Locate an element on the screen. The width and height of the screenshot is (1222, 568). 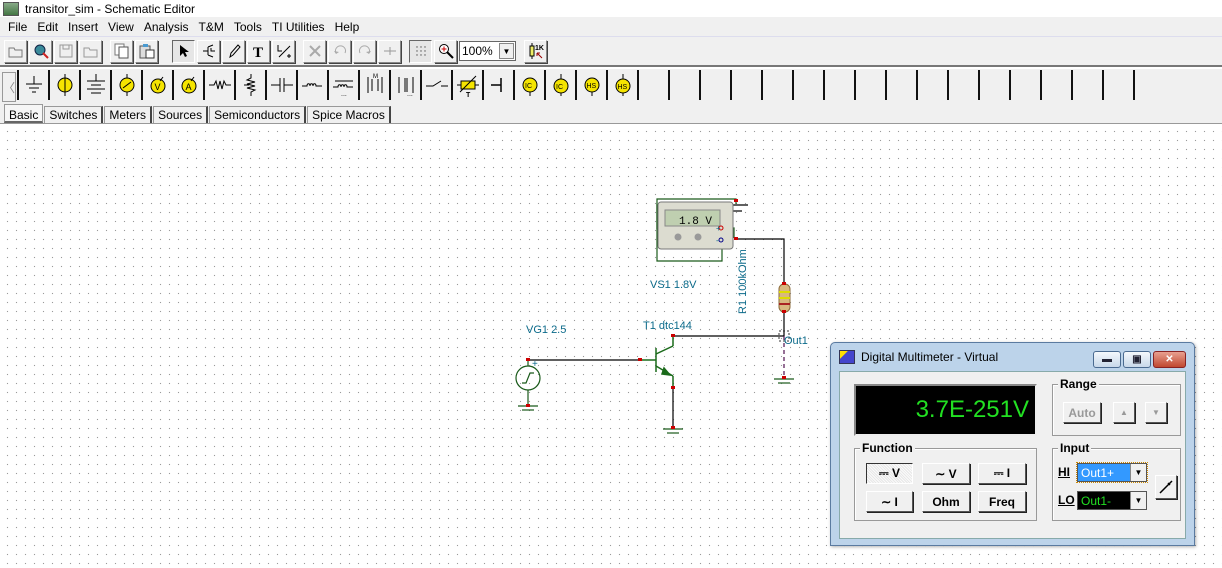
arrow-down-icon: ▼ is located at coordinates (1156, 412).